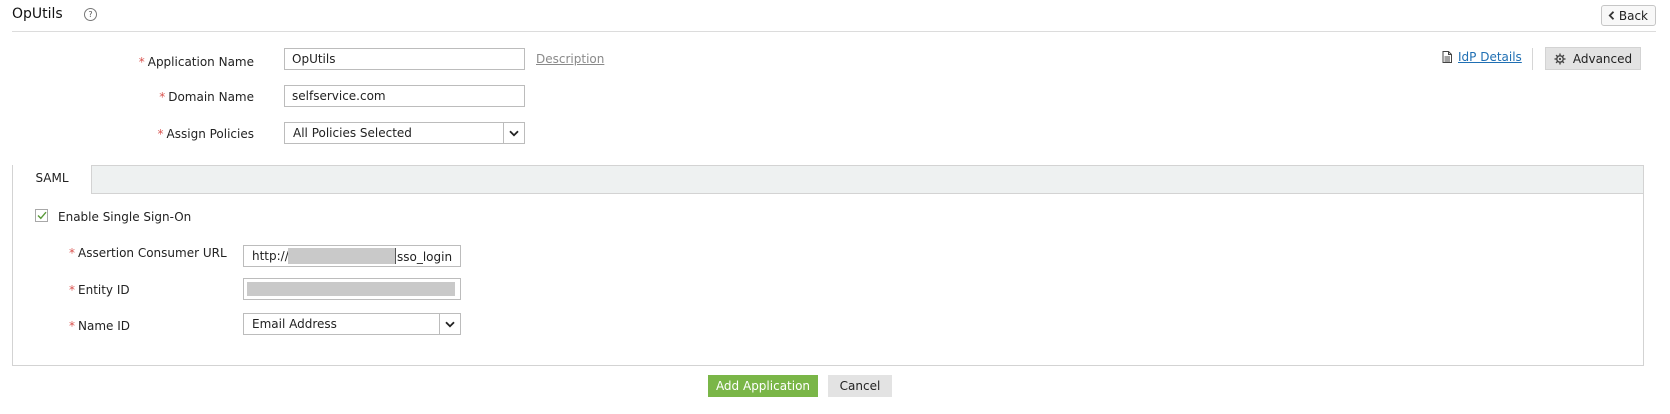 This screenshot has height=414, width=1670. What do you see at coordinates (104, 290) in the screenshot?
I see `entity-id-label-text: Entity ID` at bounding box center [104, 290].